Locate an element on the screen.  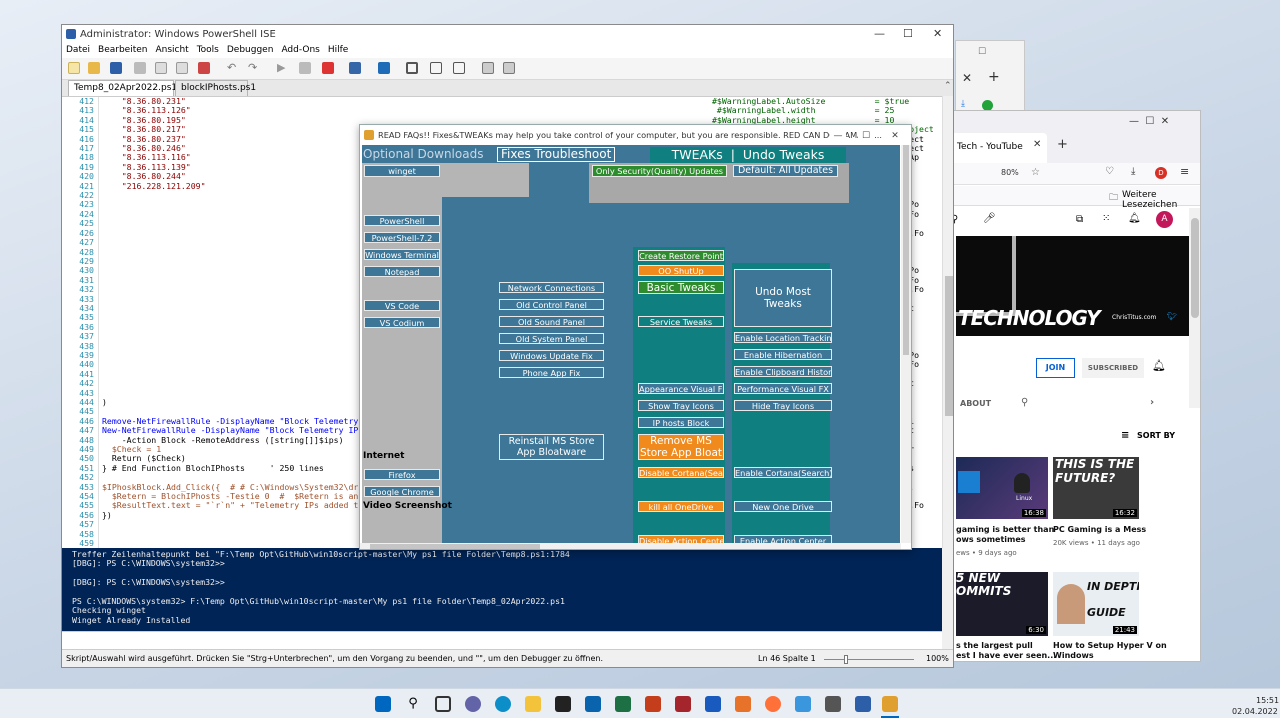
tab-blockiphosts: blockIPhosts.ps1 is located at coordinates (215, 88).